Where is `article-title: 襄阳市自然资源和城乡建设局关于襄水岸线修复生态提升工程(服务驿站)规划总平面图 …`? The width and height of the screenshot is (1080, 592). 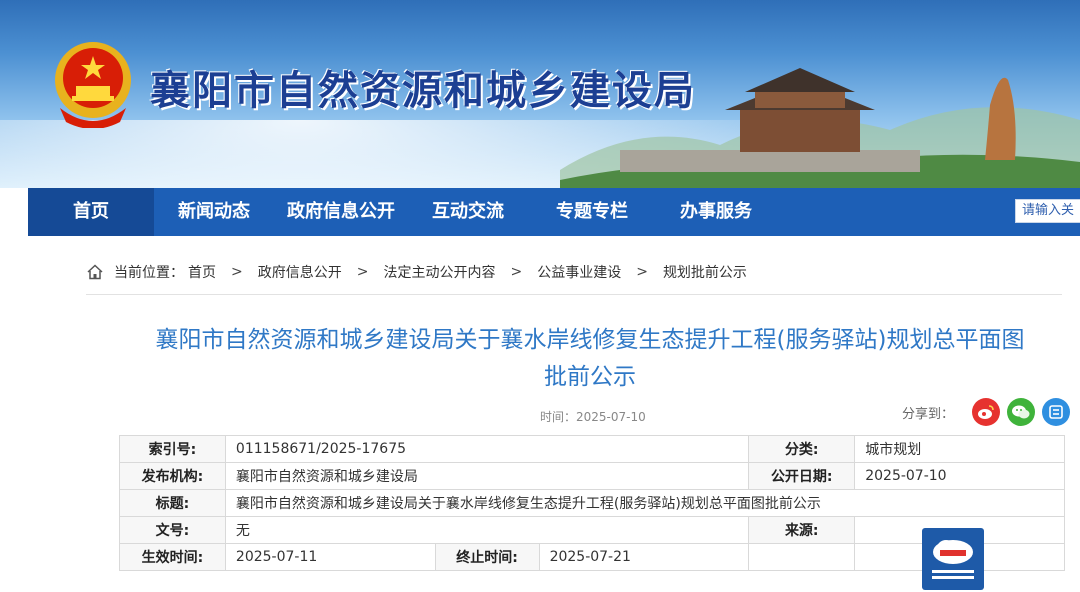 article-title: 襄阳市自然资源和城乡建设局关于襄水岸线修复生态提升工程(服务驿站)规划总平面图 … is located at coordinates (590, 359).